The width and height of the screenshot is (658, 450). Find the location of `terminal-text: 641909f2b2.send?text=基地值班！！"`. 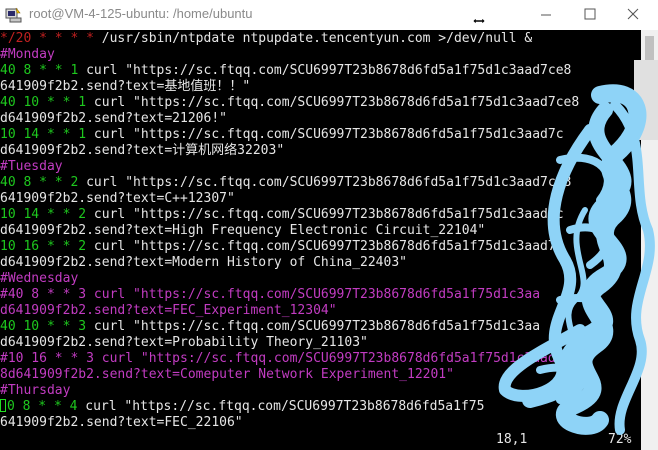

terminal-text: 641909f2b2.send?text=基地值班！！" is located at coordinates (125, 86).